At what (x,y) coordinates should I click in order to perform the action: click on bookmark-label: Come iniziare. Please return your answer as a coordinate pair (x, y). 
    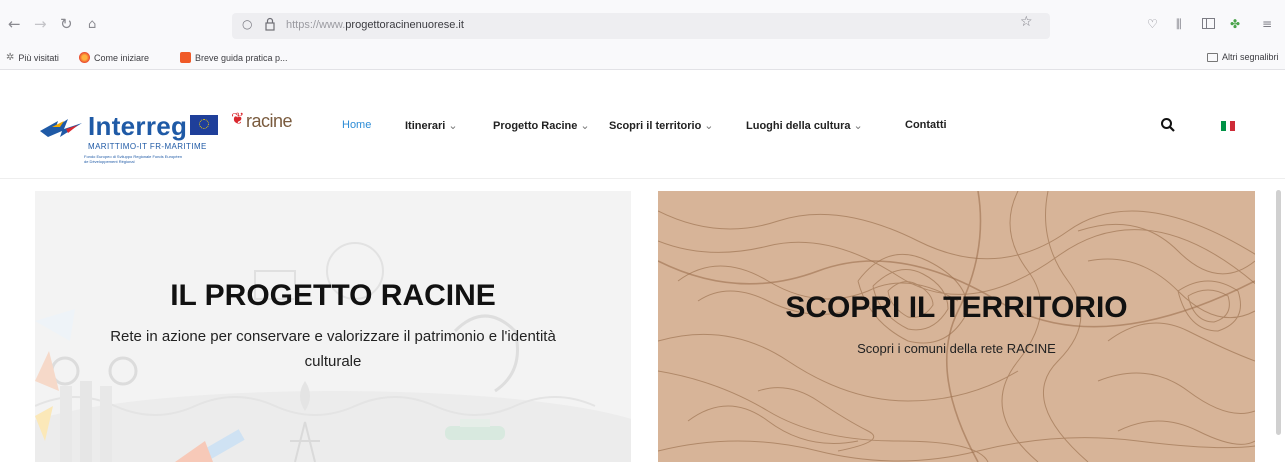
    Looking at the image, I should click on (122, 57).